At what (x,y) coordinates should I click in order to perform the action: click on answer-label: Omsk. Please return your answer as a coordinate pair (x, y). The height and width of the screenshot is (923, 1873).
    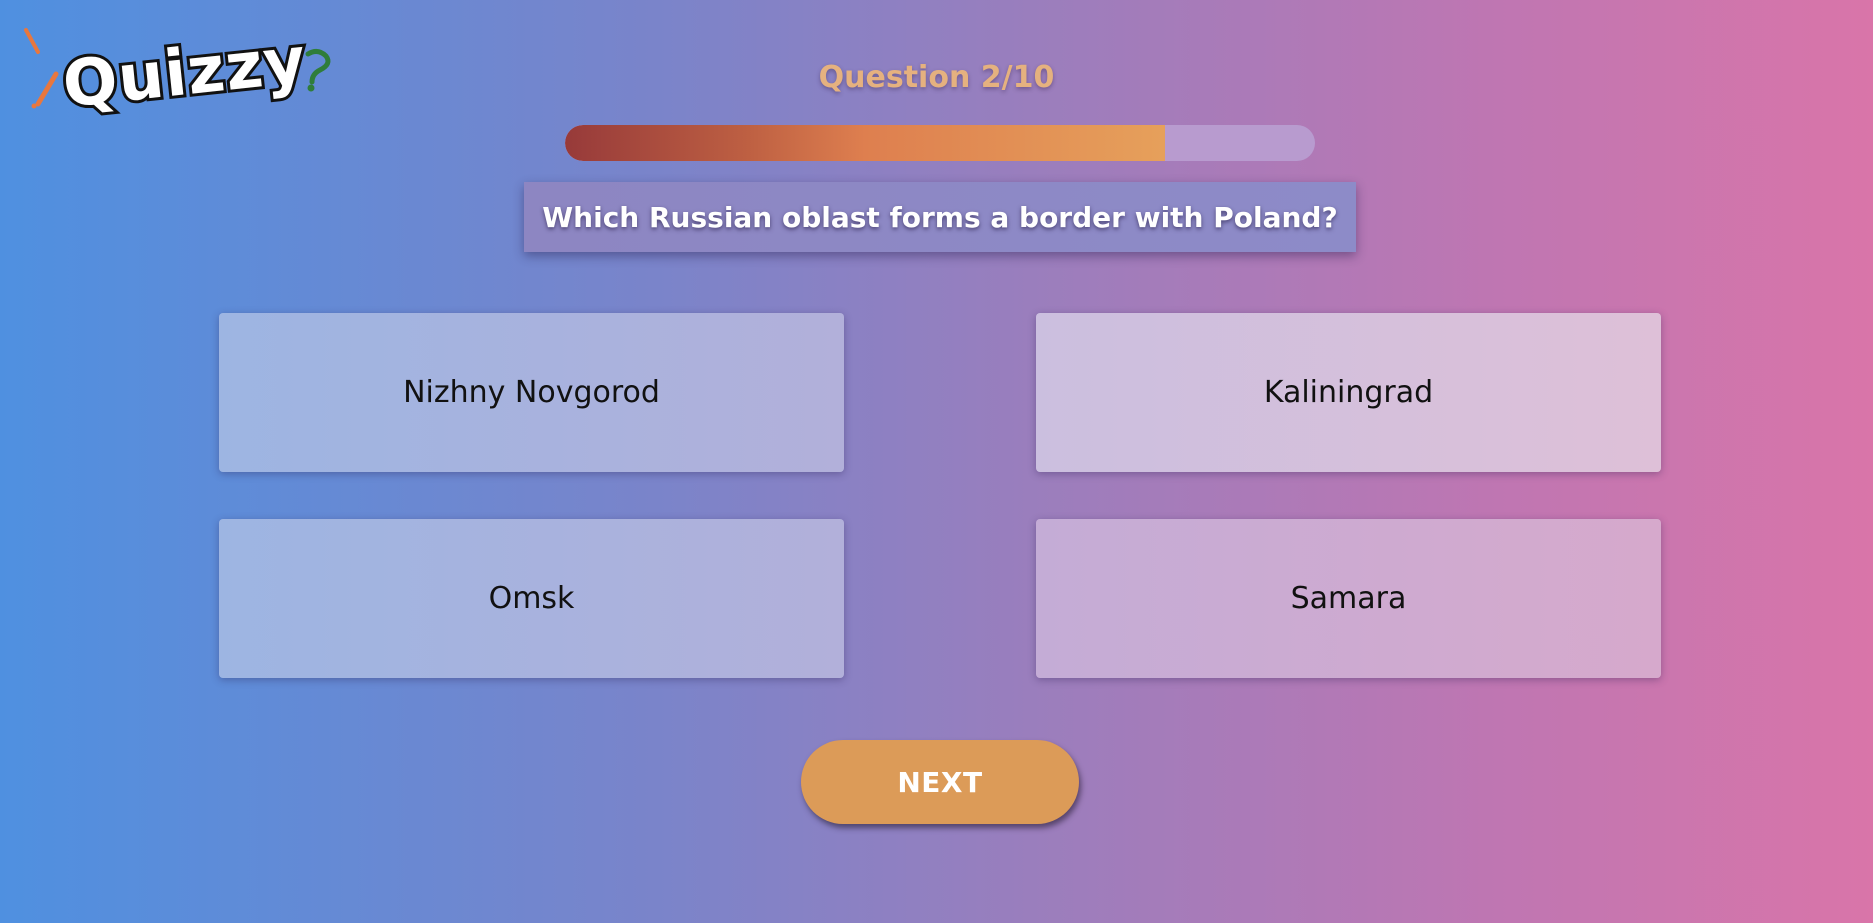
    Looking at the image, I should click on (531, 598).